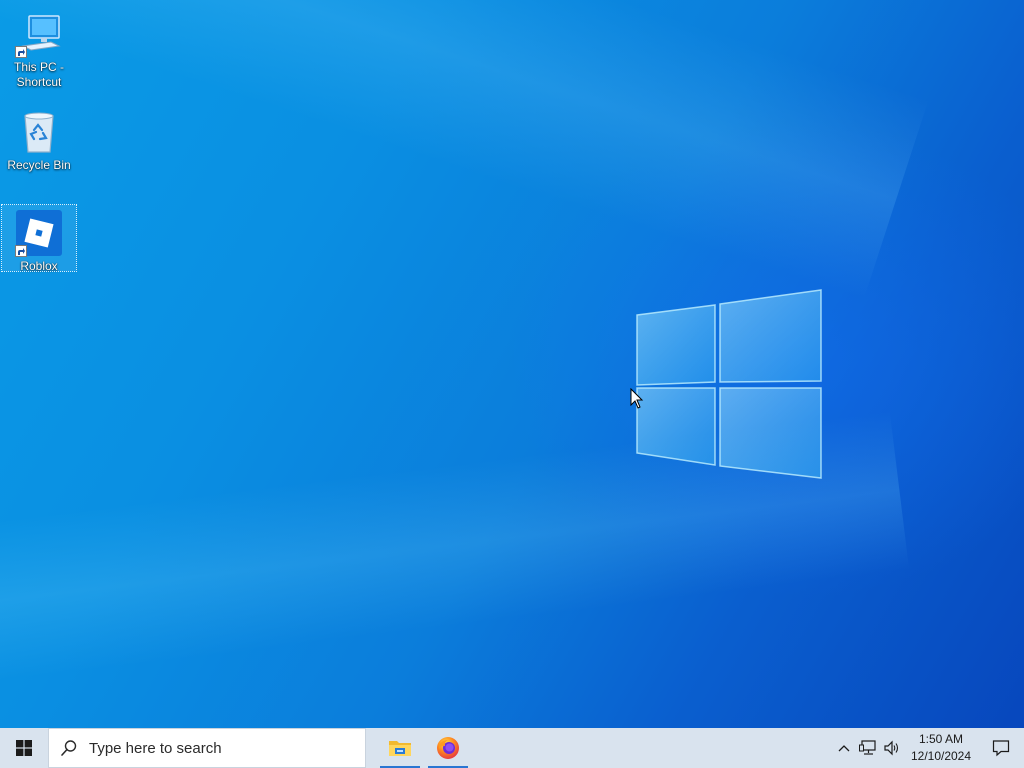 This screenshot has width=1024, height=768. I want to click on desktop-icon-label: Roblox, so click(39, 266).